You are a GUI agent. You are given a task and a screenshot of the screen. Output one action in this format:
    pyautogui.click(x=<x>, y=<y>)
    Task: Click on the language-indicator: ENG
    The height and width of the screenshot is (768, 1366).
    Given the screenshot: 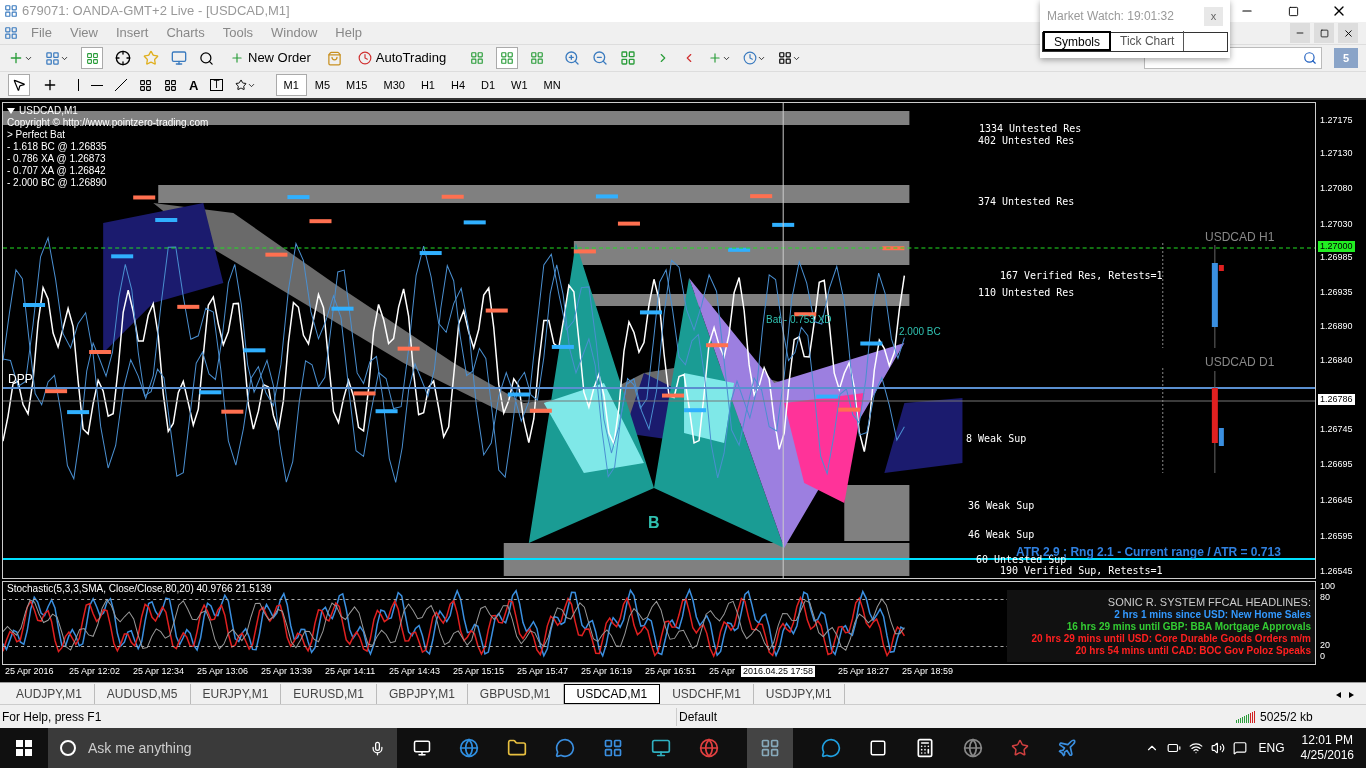 What is the action you would take?
    pyautogui.click(x=1271, y=748)
    